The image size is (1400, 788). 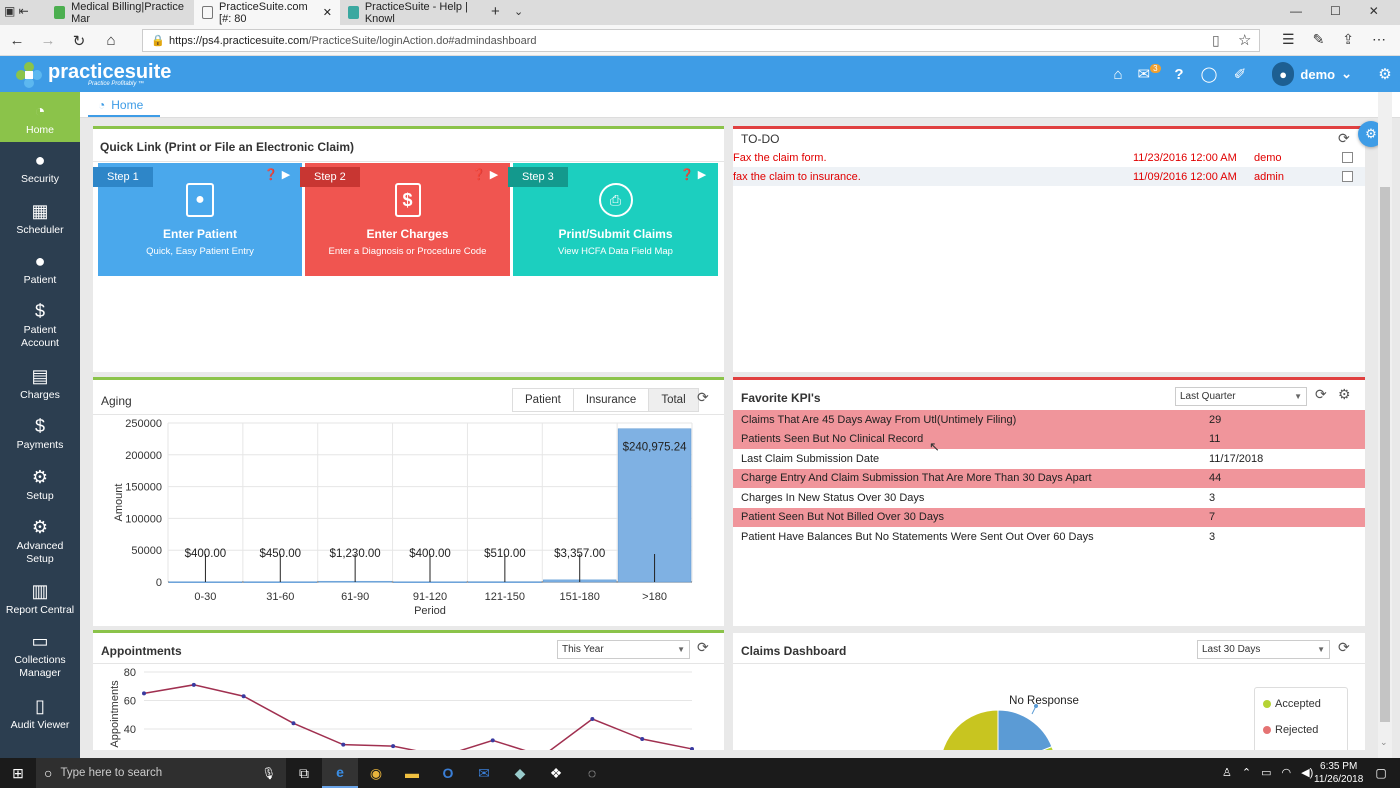 I want to click on network-icon: ◠, so click(x=1287, y=772).